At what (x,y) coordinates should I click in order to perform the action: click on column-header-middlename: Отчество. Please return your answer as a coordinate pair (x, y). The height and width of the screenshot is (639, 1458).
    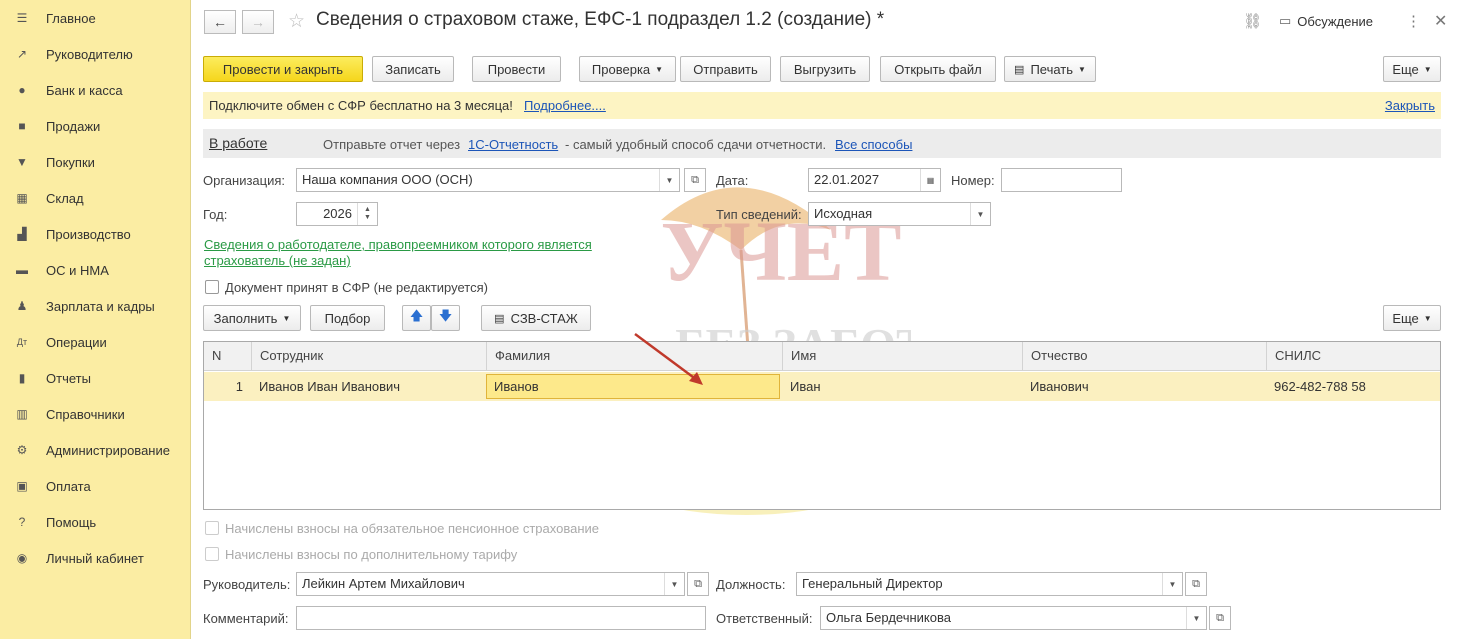
    Looking at the image, I should click on (1144, 356).